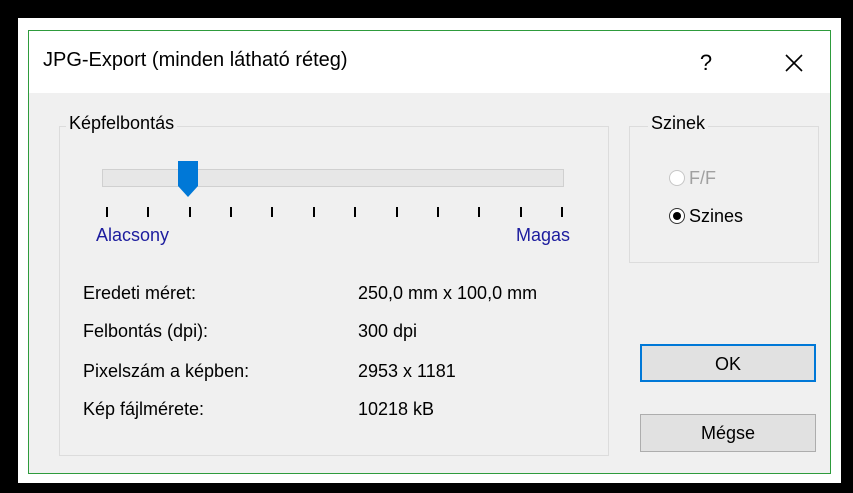 This screenshot has height=493, width=853. What do you see at coordinates (407, 371) in the screenshot?
I see `pixel-count-value: 2953 x 1181` at bounding box center [407, 371].